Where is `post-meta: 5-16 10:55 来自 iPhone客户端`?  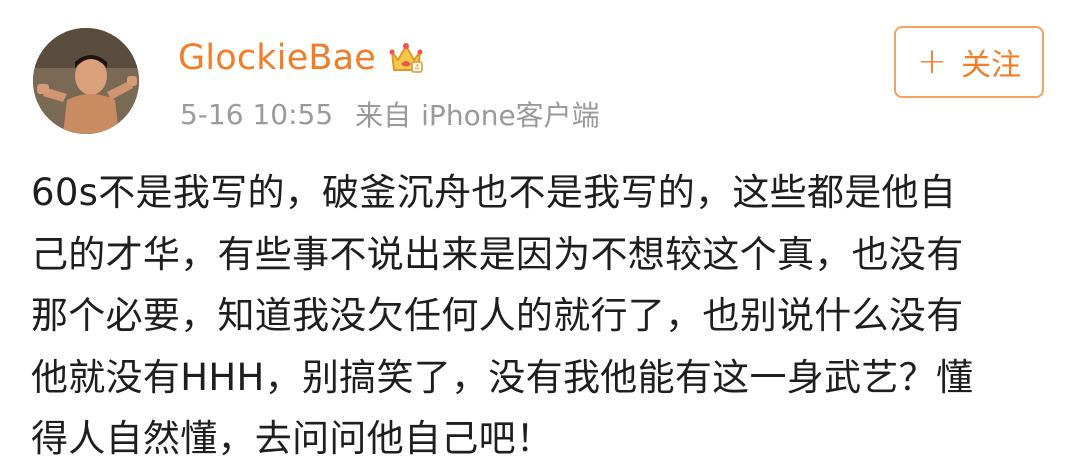 post-meta: 5-16 10:55 来自 iPhone客户端 is located at coordinates (390, 114).